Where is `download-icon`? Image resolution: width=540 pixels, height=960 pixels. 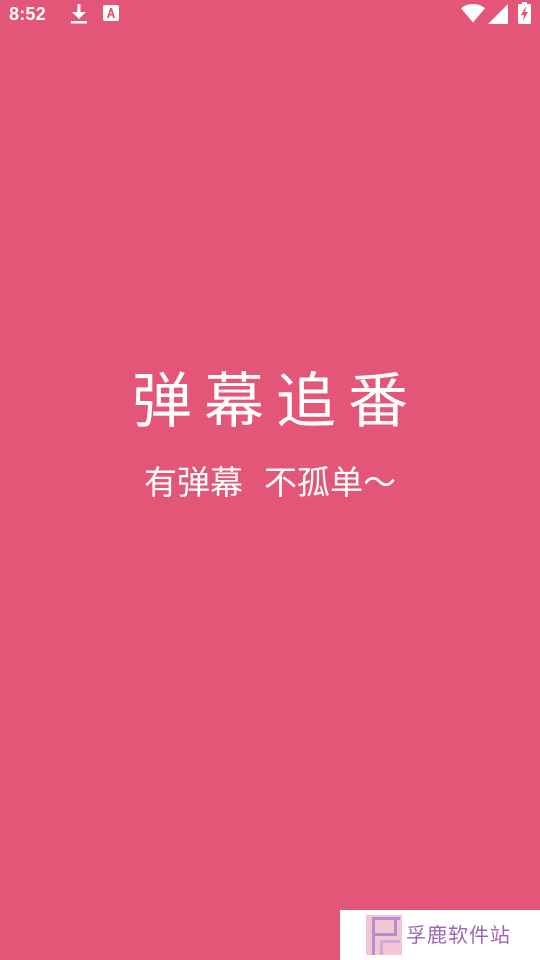 download-icon is located at coordinates (79, 14).